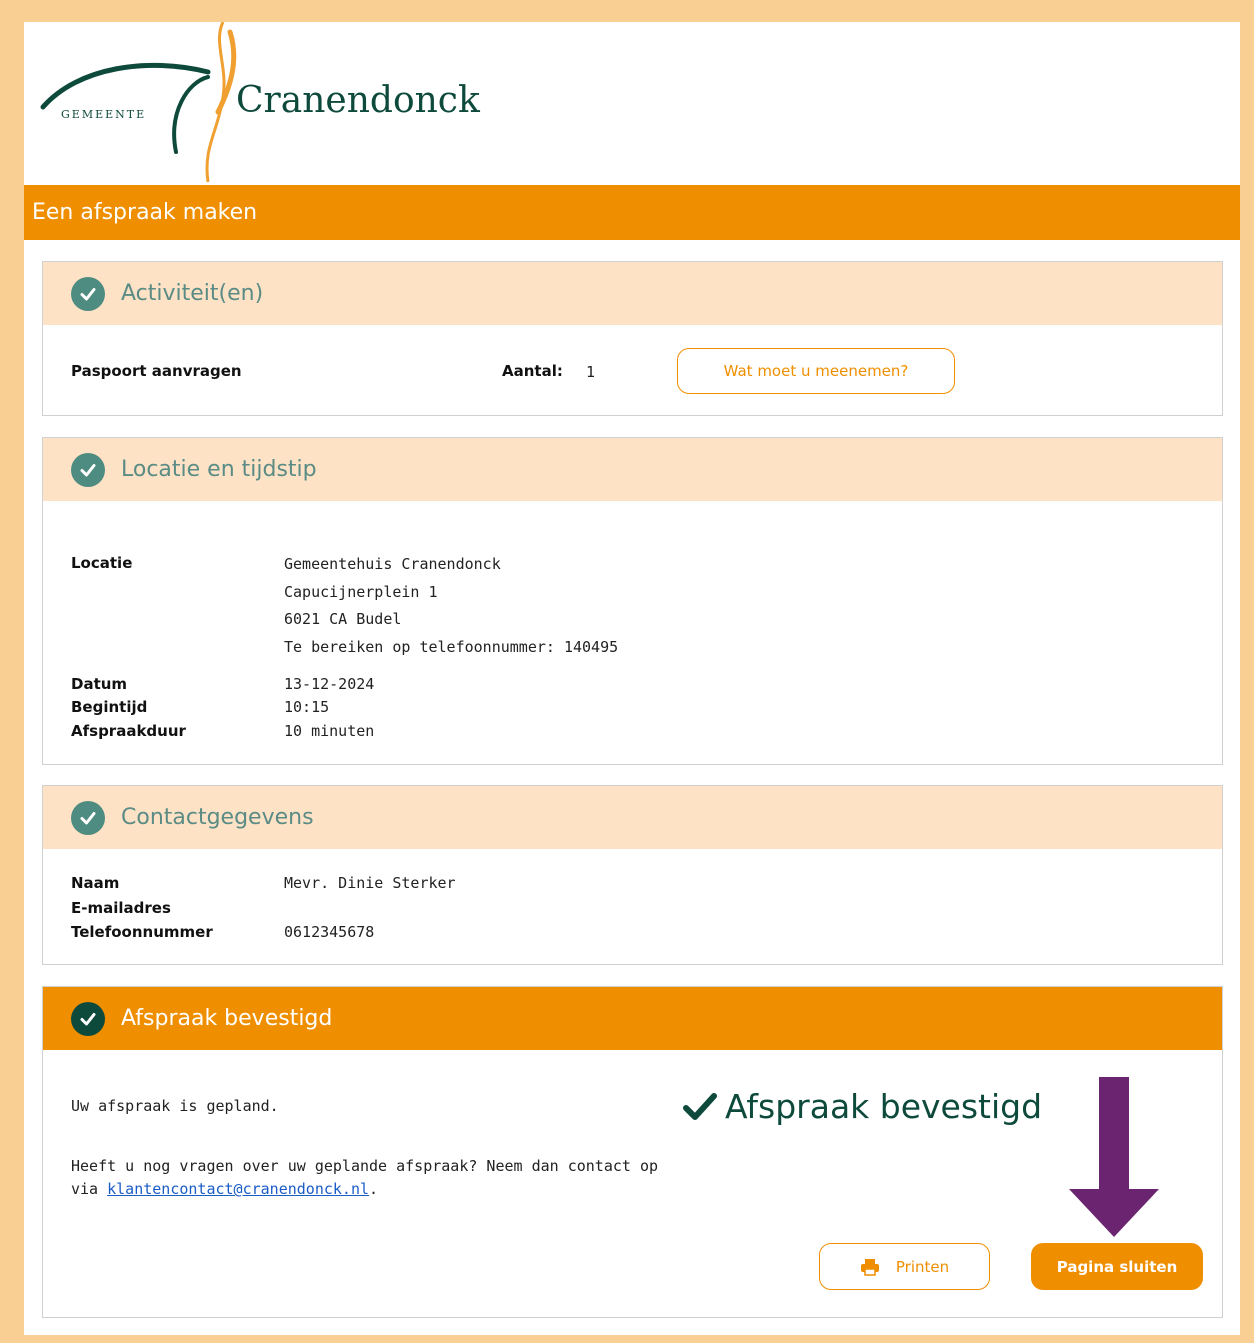  I want to click on location-panel-header: Locatie en tijdstip, so click(632, 469).